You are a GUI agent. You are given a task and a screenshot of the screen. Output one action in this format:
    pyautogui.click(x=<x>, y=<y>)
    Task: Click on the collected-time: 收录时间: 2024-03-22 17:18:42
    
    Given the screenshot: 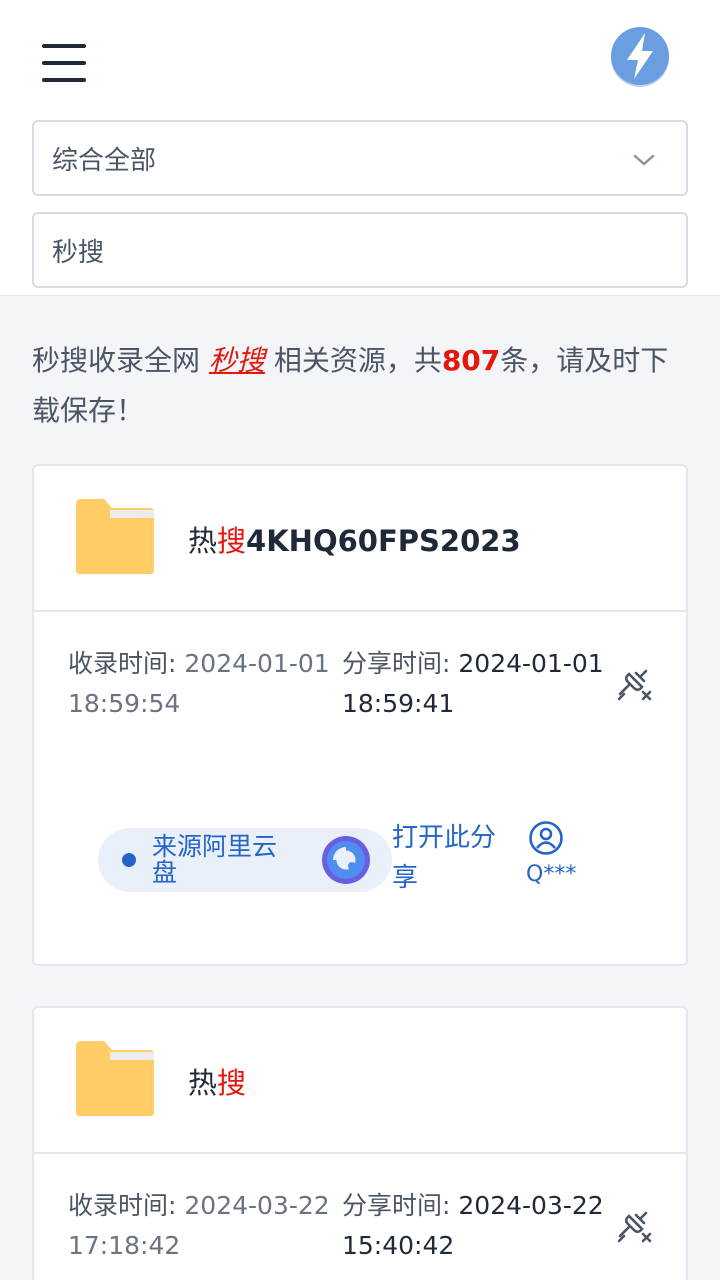 What is the action you would take?
    pyautogui.click(x=204, y=1226)
    